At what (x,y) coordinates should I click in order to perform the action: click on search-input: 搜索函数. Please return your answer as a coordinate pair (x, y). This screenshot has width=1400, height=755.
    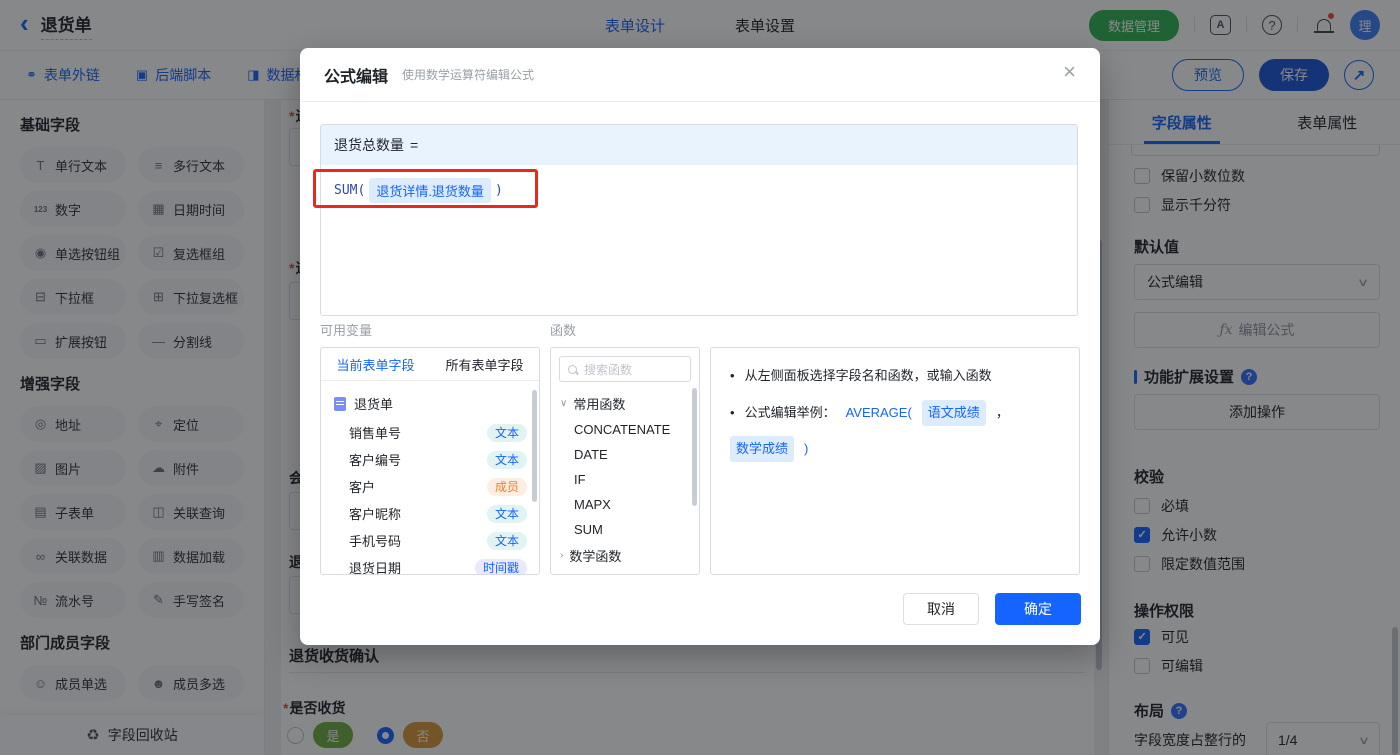
    Looking at the image, I should click on (625, 369).